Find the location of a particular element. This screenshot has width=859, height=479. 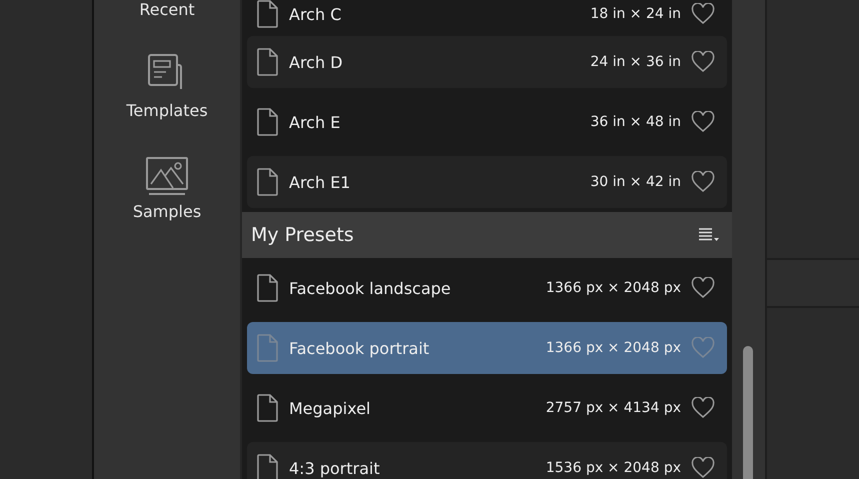

preset-row: Megapixel 2757 px × 4134 px is located at coordinates (487, 408).